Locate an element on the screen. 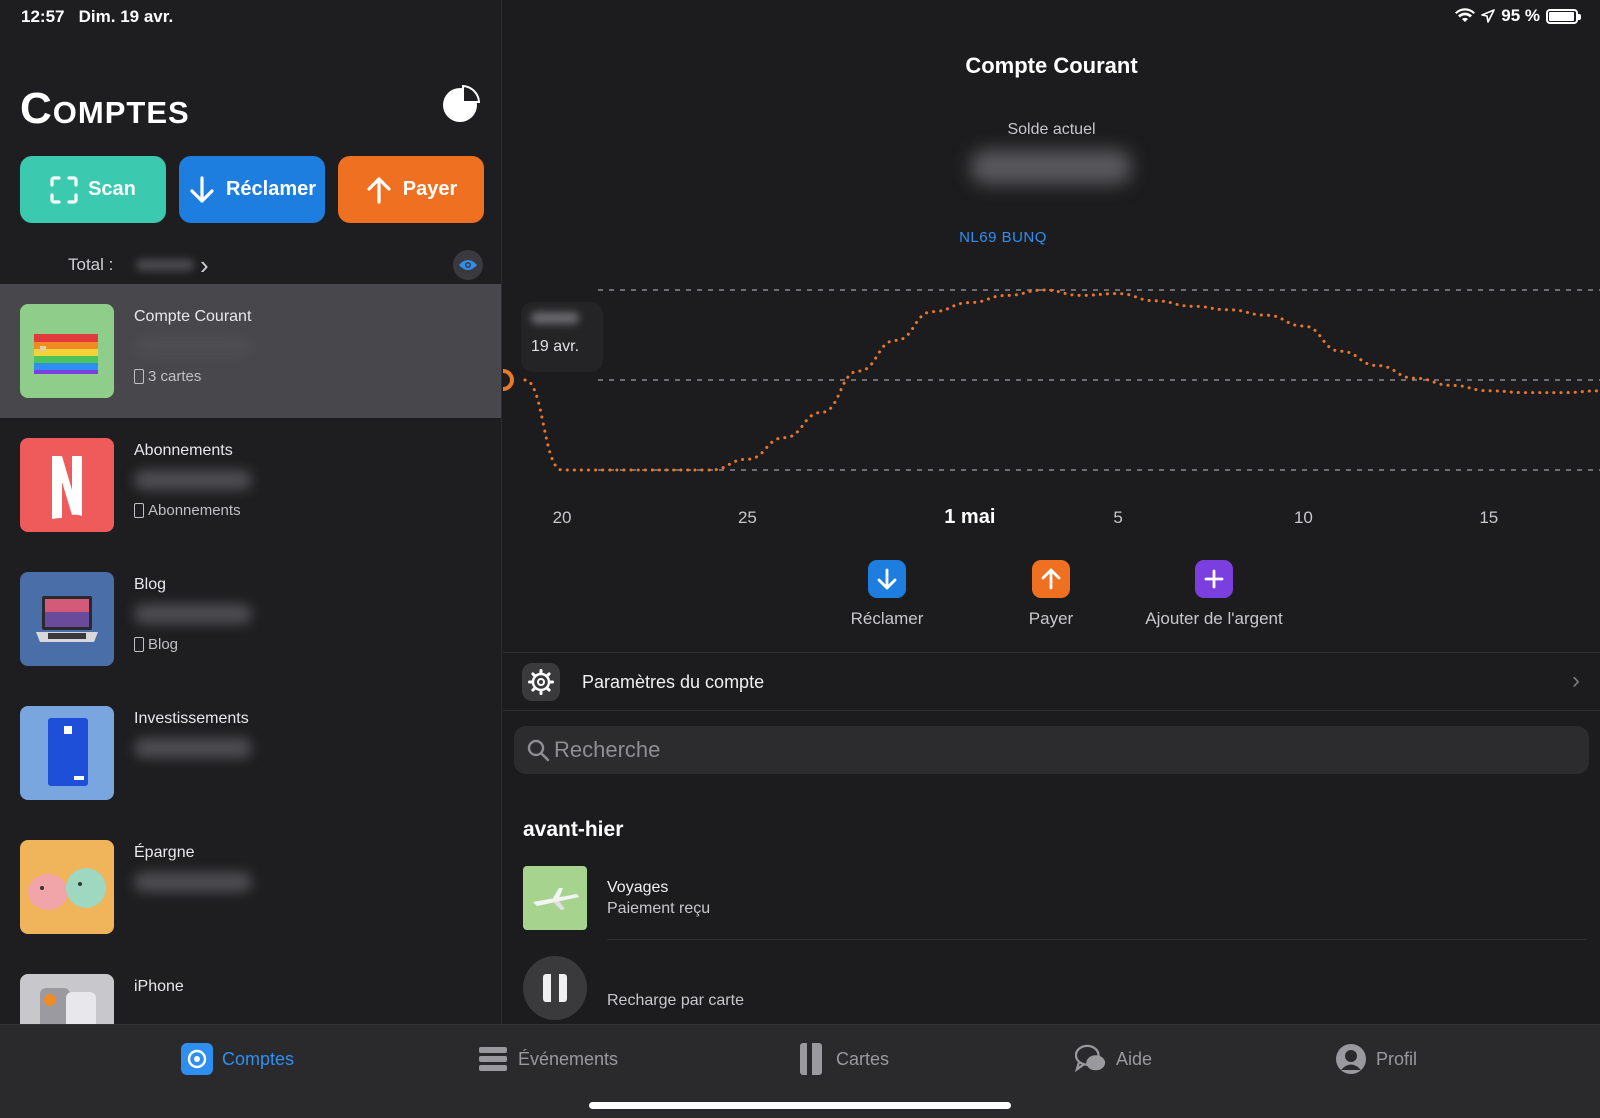  pay-button: Payer is located at coordinates (411, 189).